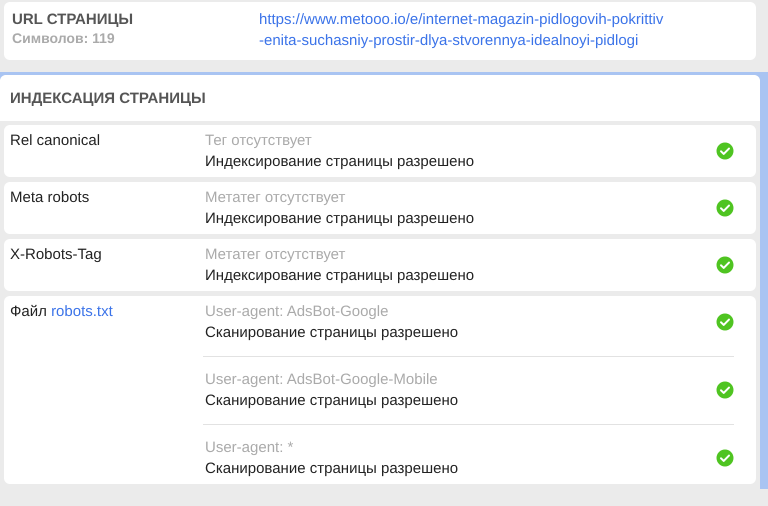 Image resolution: width=768 pixels, height=506 pixels. Describe the element at coordinates (321, 380) in the screenshot. I see `check-detail: User-agent: AdsBot-Google-Mobile` at that location.